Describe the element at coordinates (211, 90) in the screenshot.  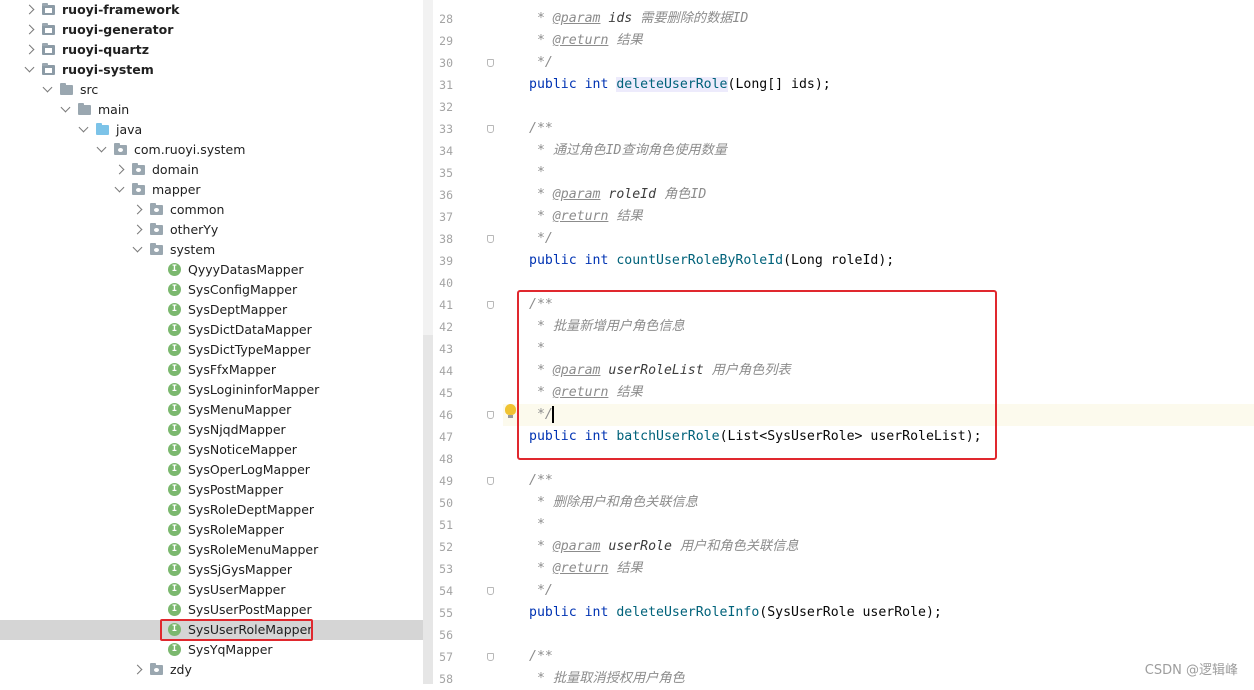
I see `tree-item: src` at that location.